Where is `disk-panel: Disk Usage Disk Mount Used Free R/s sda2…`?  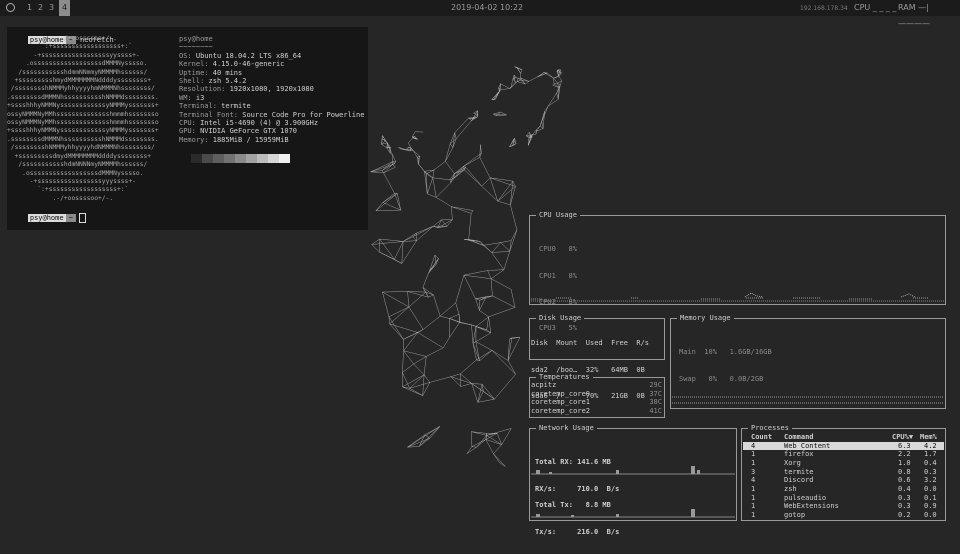 disk-panel: Disk Usage Disk Mount Used Free R/s sda2… is located at coordinates (597, 339).